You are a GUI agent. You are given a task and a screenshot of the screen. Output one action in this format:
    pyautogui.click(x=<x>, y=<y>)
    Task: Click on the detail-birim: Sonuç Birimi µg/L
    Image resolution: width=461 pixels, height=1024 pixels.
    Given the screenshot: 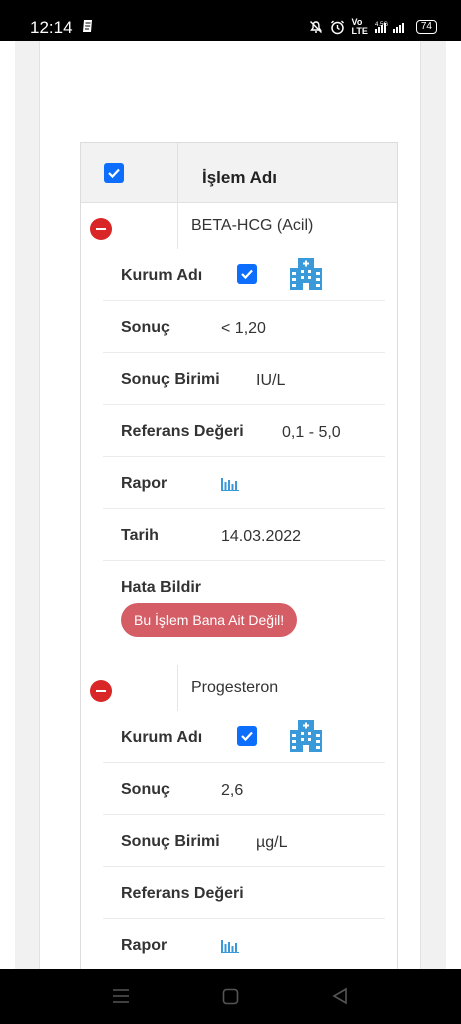 What is the action you would take?
    pyautogui.click(x=244, y=841)
    